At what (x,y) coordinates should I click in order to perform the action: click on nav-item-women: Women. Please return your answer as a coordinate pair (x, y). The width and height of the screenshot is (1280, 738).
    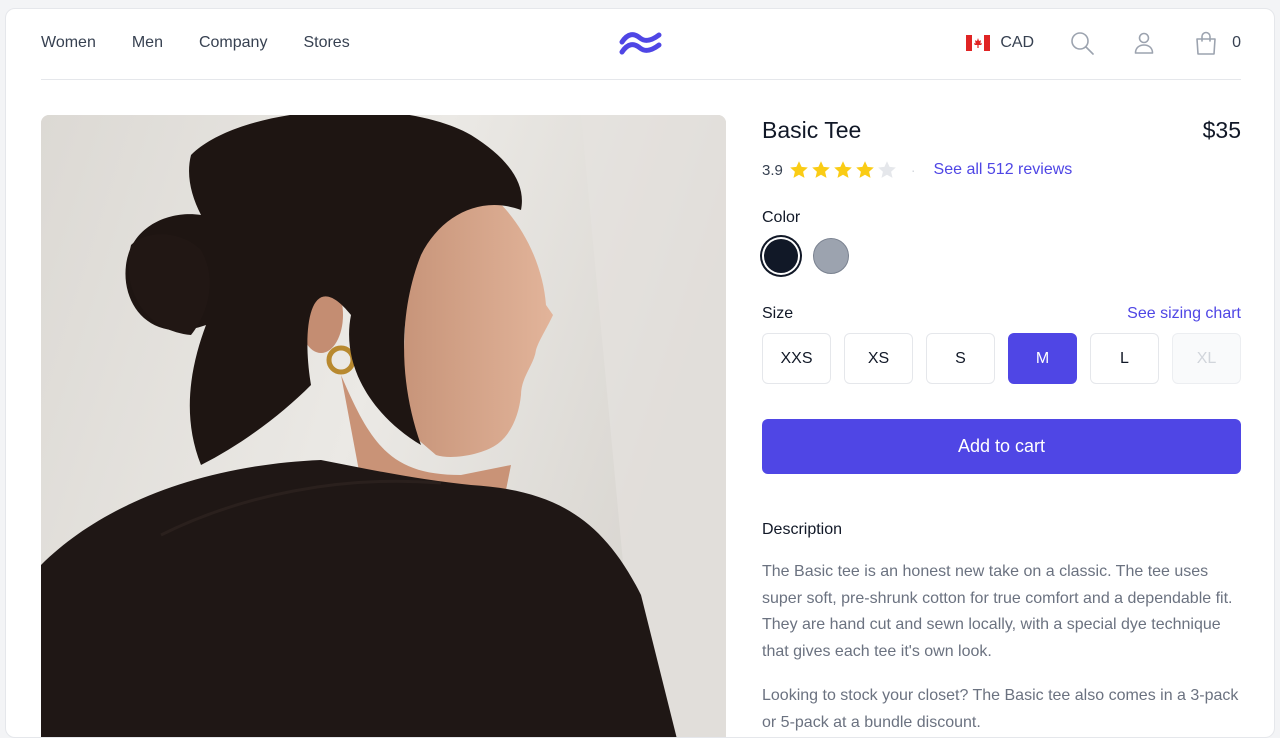
    Looking at the image, I should click on (68, 43).